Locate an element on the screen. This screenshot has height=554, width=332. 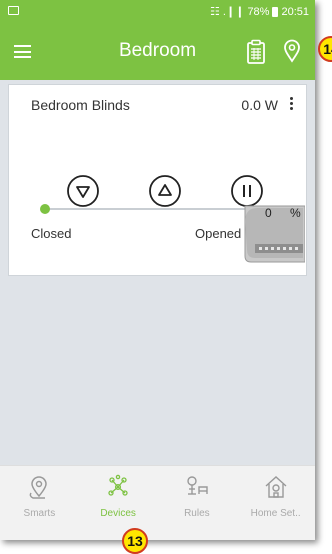
app-bar: Bedroom is located at coordinates (157, 52).